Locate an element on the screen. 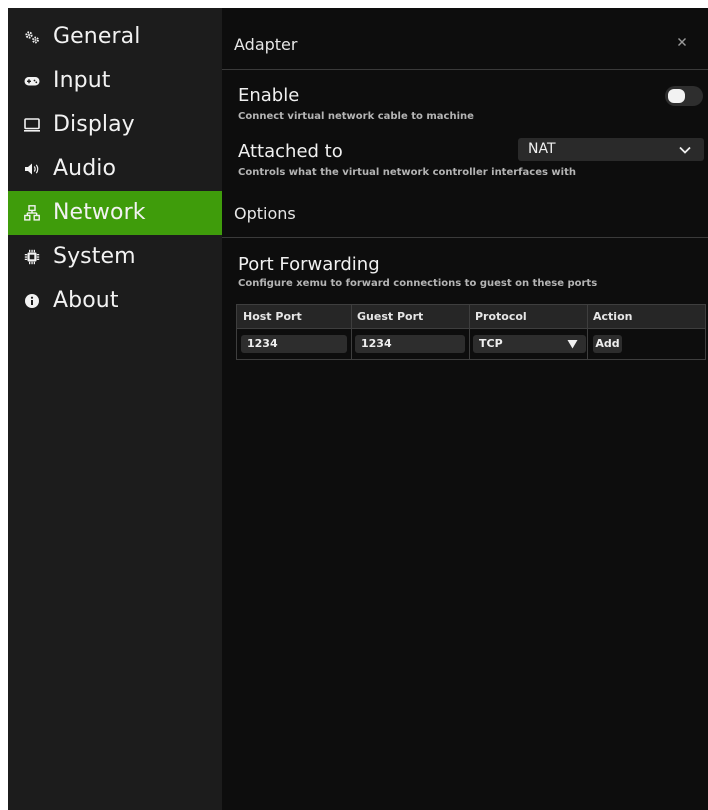 Image resolution: width=708 pixels, height=810 pixels. table-header is located at coordinates (471, 317).